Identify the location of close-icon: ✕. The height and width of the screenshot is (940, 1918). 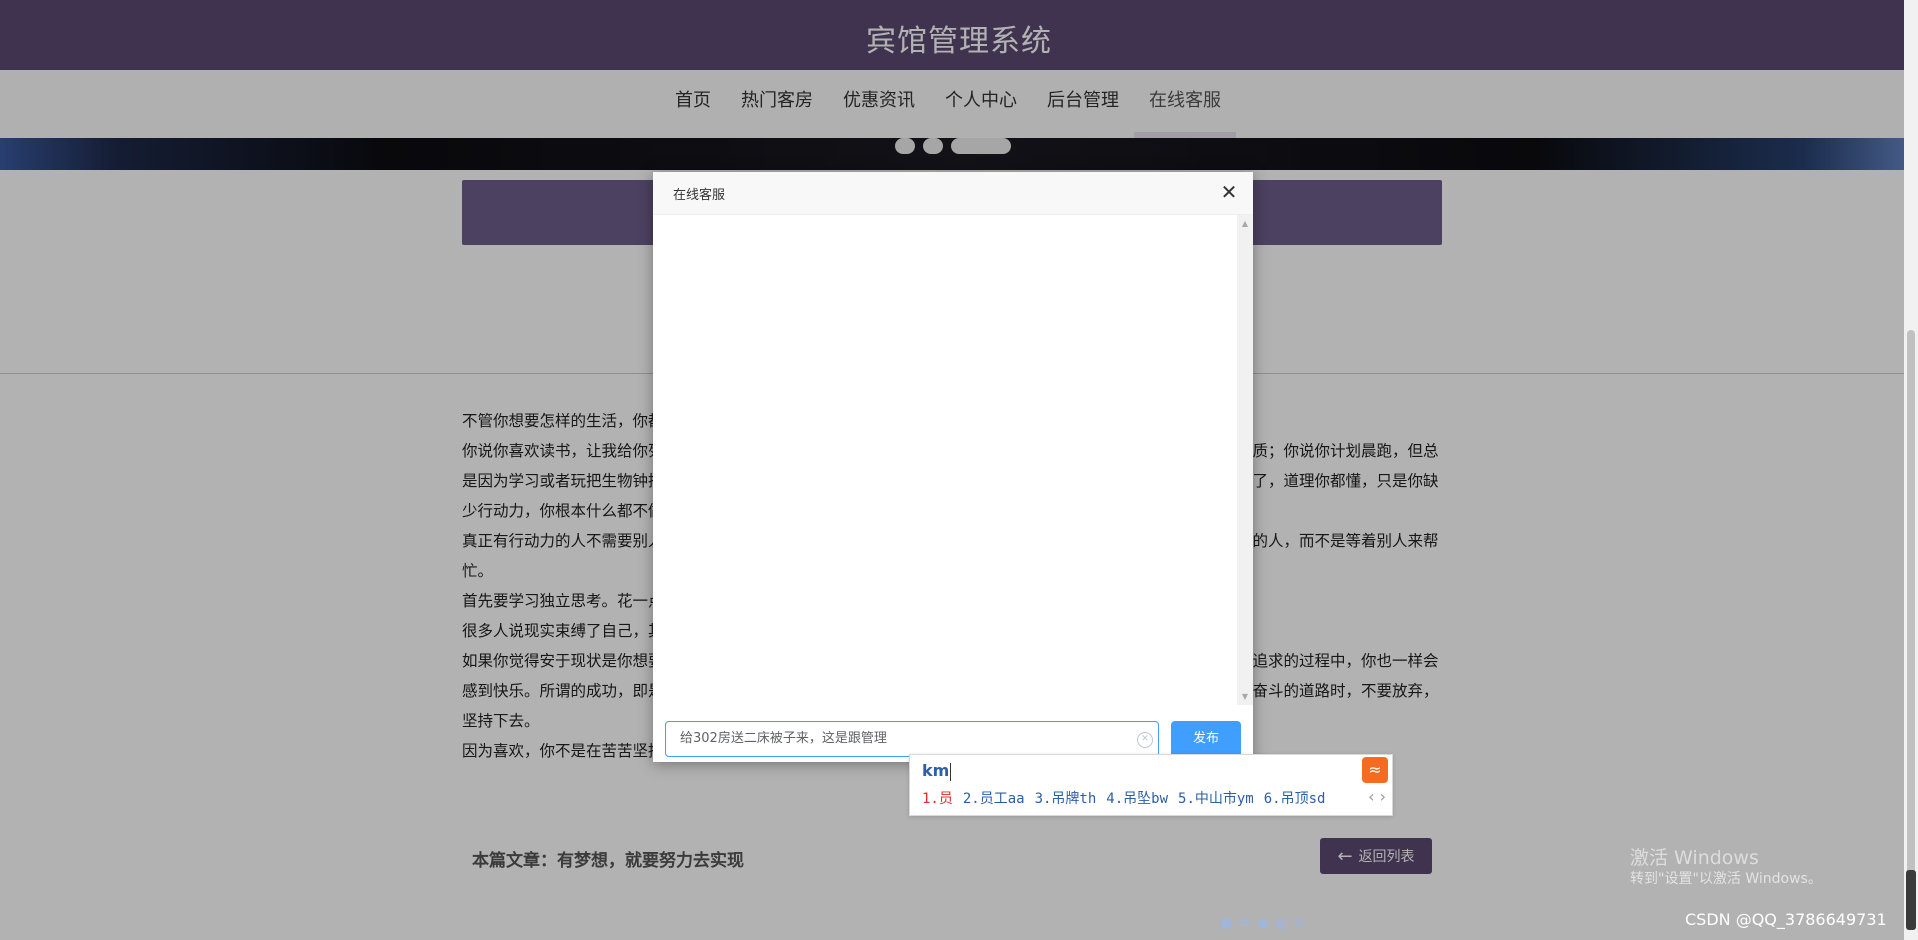
(1229, 192).